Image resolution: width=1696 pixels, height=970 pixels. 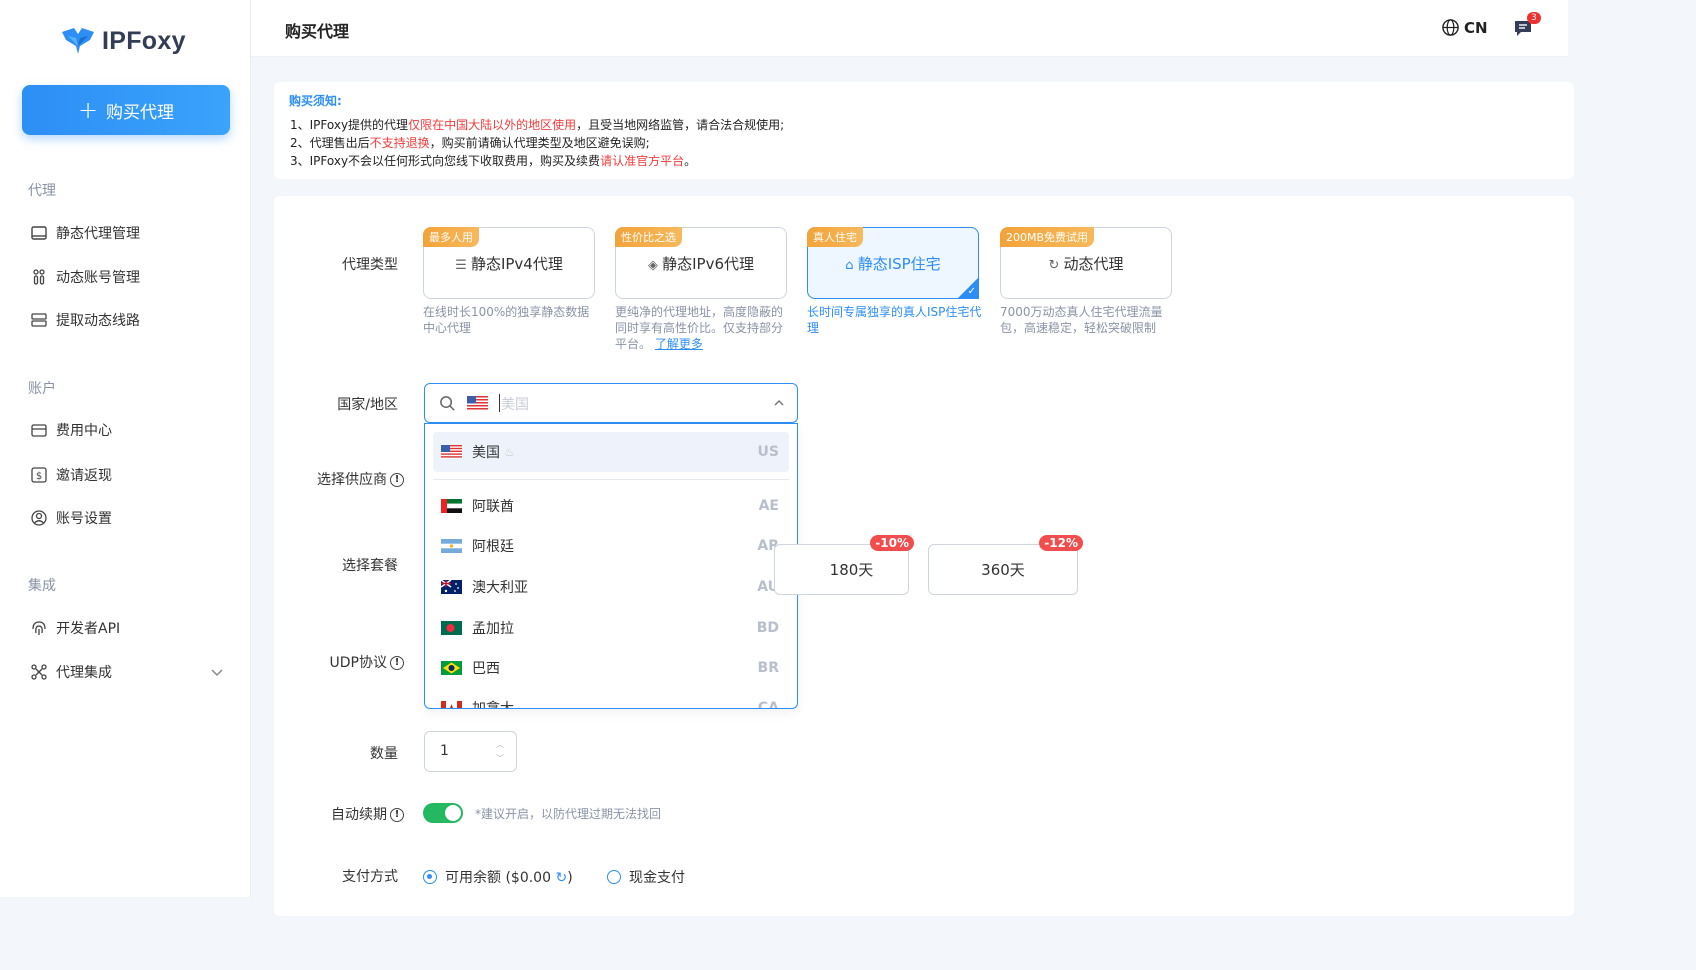 What do you see at coordinates (493, 507) in the screenshot?
I see `country-name: 阿联酋` at bounding box center [493, 507].